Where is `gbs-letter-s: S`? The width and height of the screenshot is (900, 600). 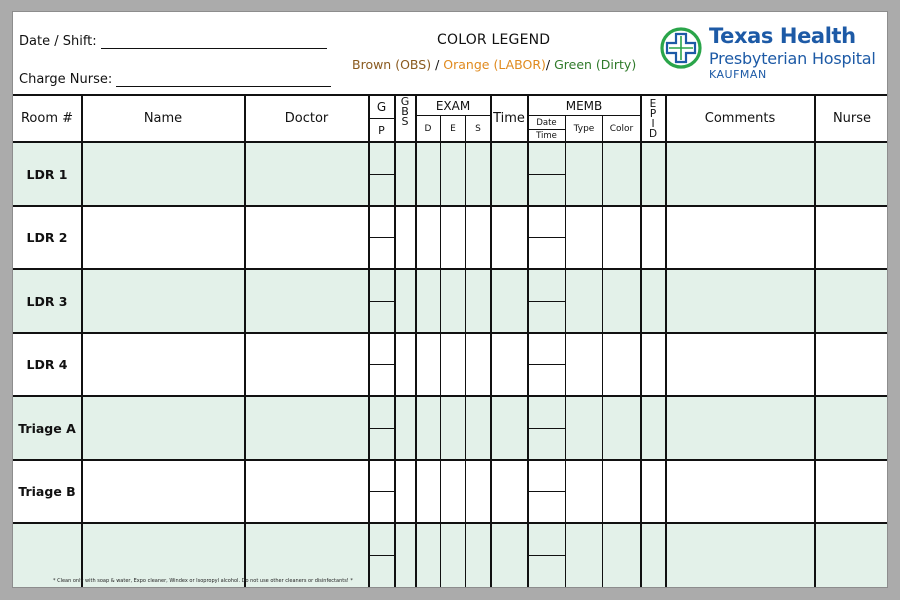 gbs-letter-s: S is located at coordinates (405, 121).